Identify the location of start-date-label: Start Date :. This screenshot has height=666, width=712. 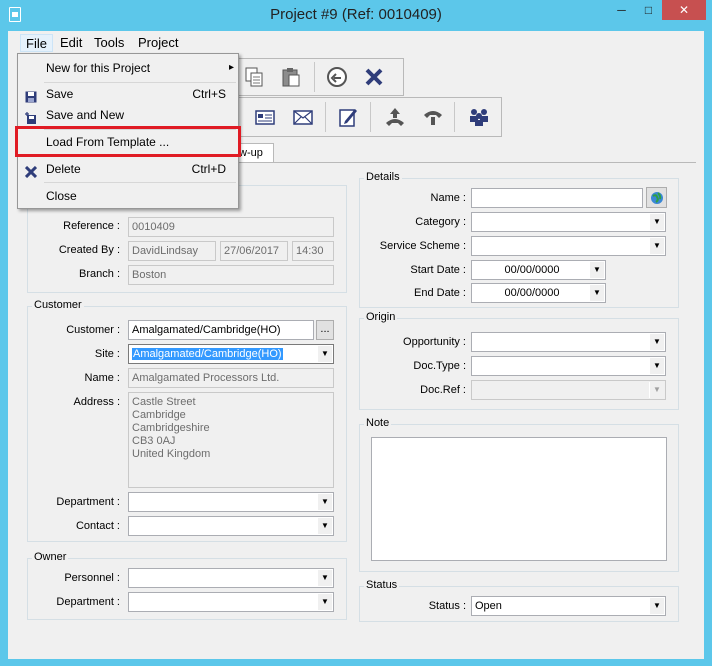
(438, 270).